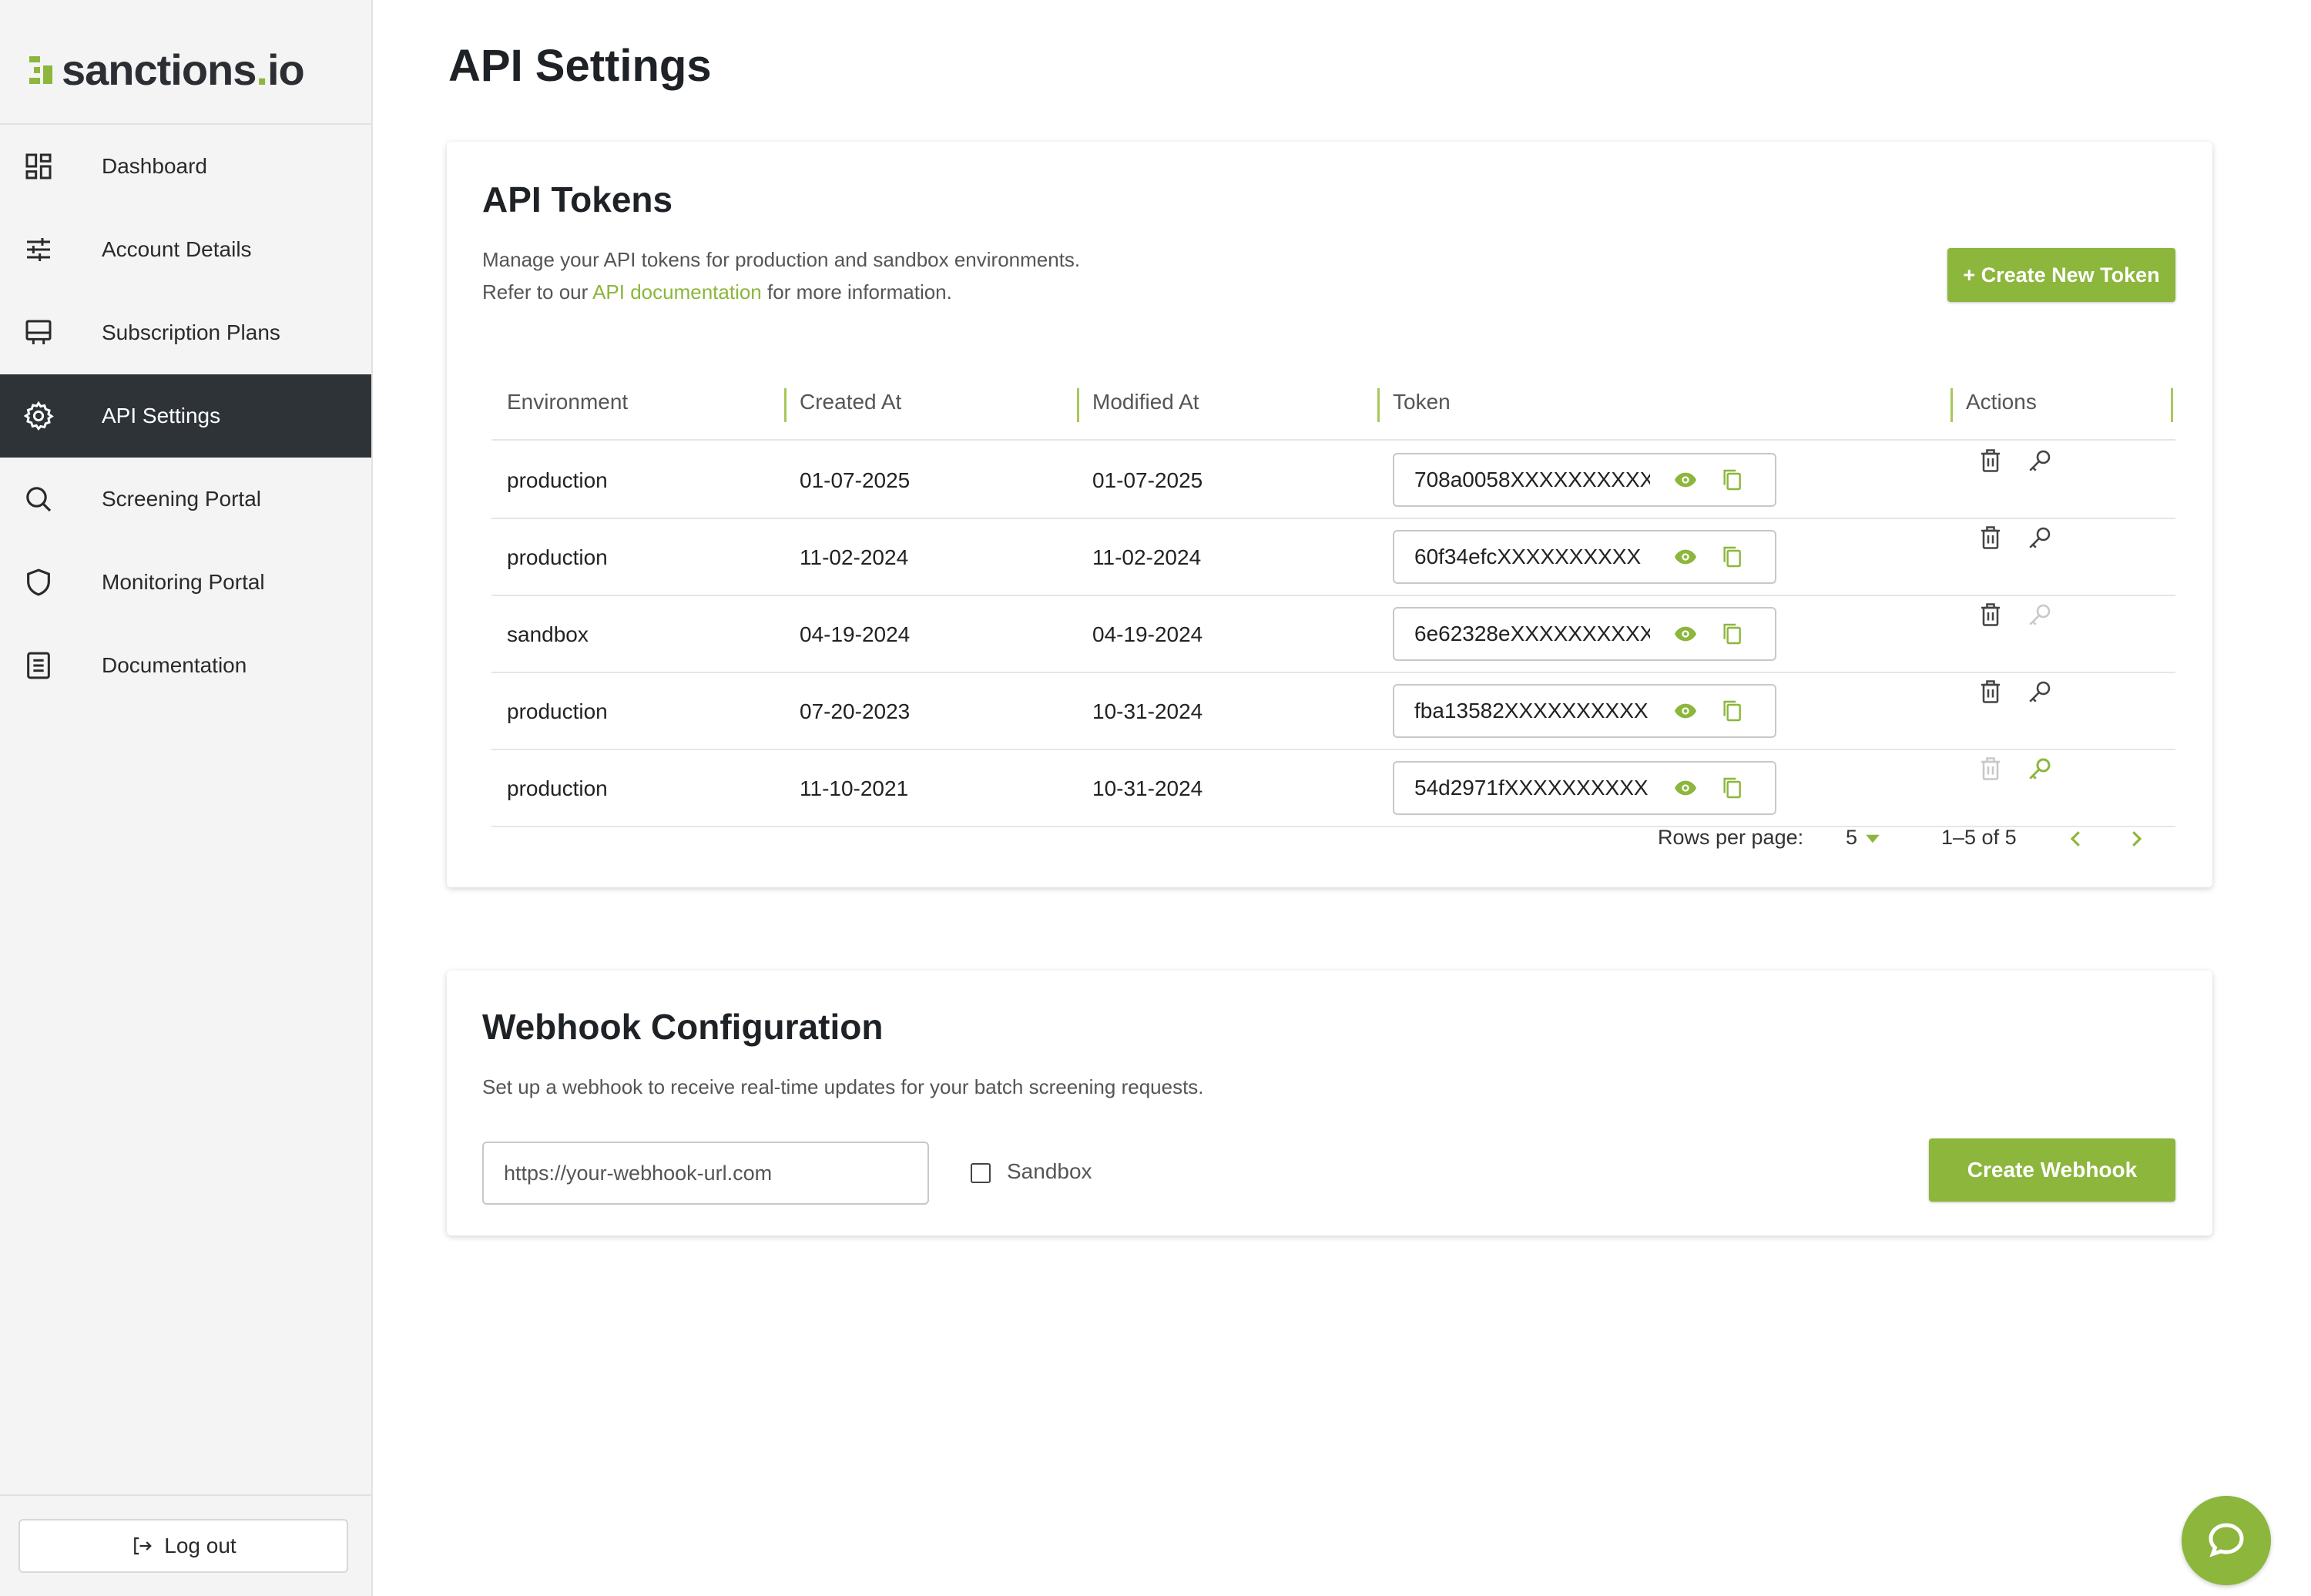 This screenshot has width=2311, height=1596. I want to click on cell-modified-at: 01-07-2025, so click(1147, 480).